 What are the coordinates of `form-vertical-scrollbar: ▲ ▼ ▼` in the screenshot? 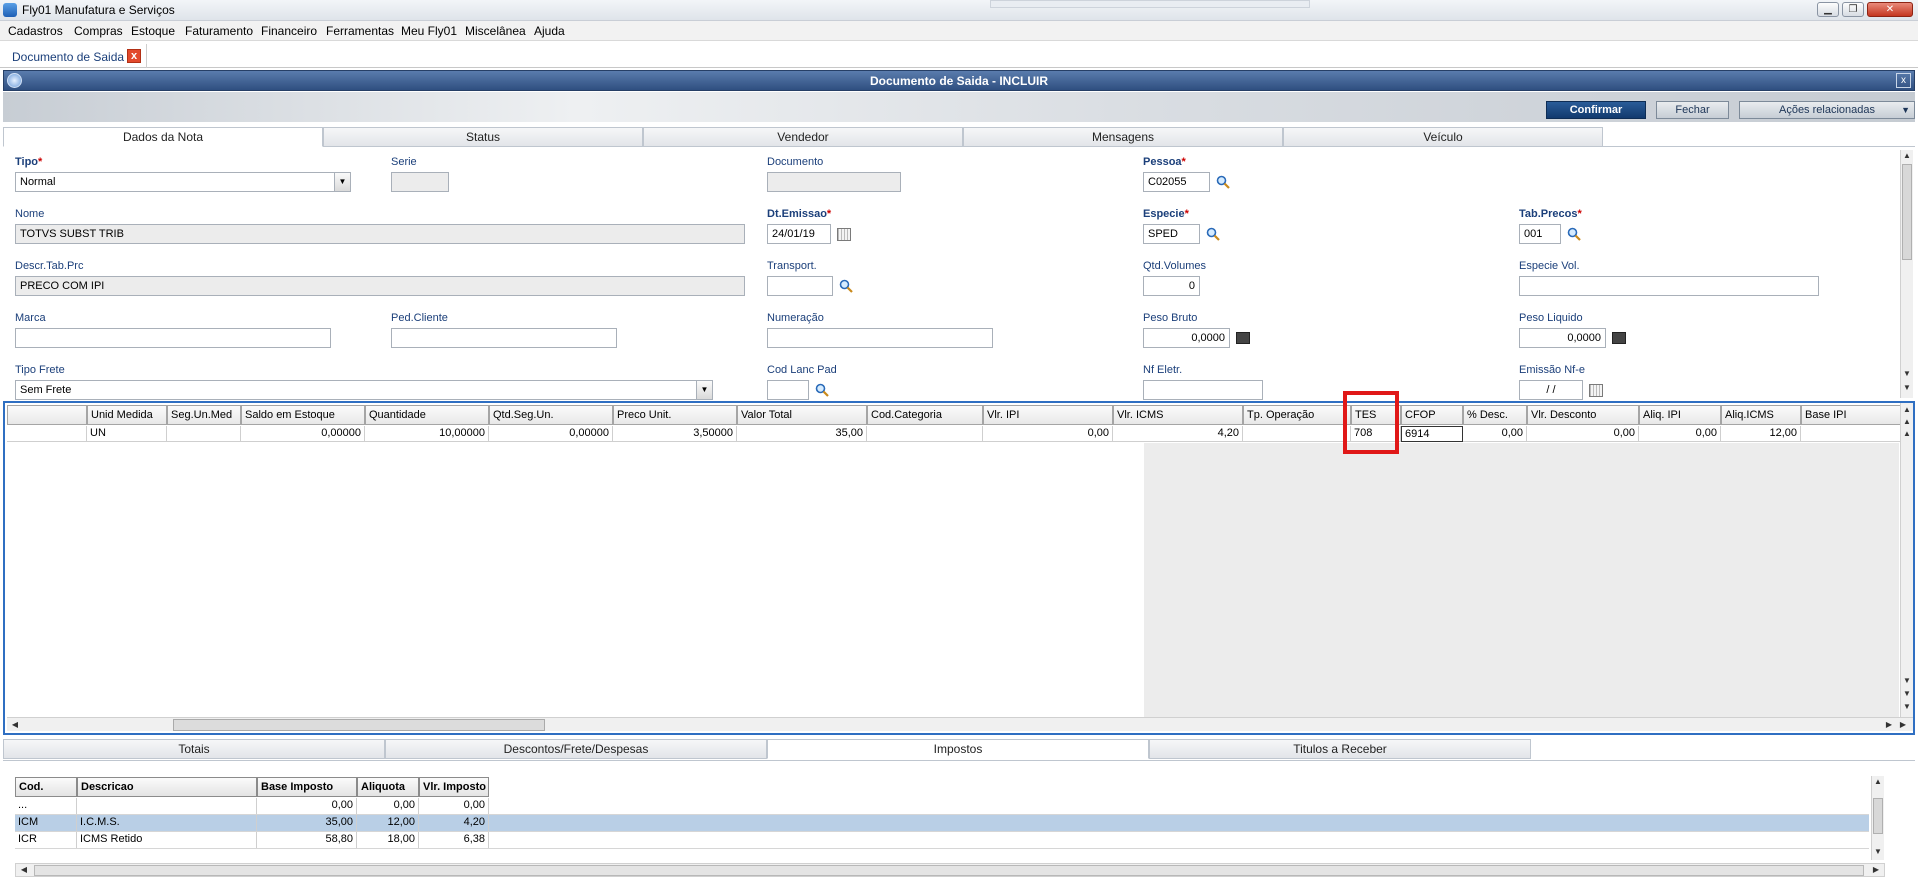 It's located at (1906, 274).